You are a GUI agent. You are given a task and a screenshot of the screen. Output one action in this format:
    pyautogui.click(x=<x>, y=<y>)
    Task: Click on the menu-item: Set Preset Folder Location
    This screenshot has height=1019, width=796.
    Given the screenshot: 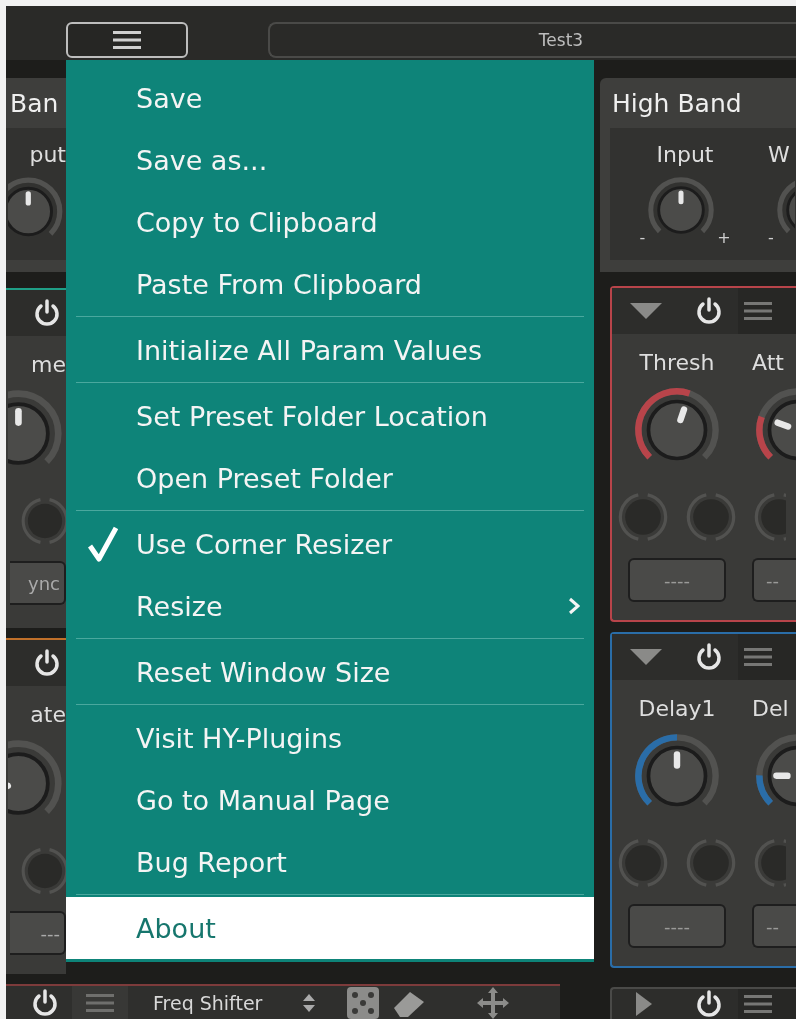 What is the action you would take?
    pyautogui.click(x=330, y=416)
    